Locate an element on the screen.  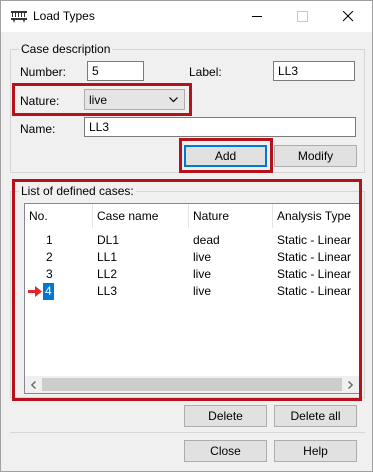
scroll-left-icon is located at coordinates (33, 385).